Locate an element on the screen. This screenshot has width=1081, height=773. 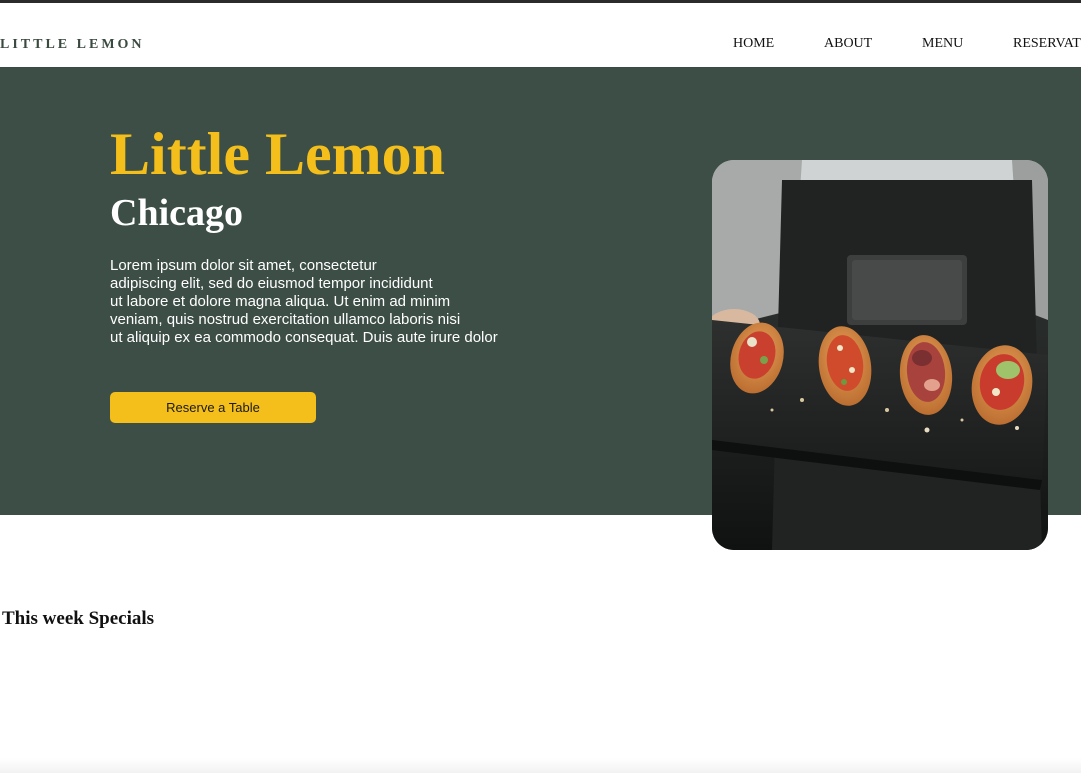
reserve-table-button: Reserve a Table is located at coordinates (213, 407).